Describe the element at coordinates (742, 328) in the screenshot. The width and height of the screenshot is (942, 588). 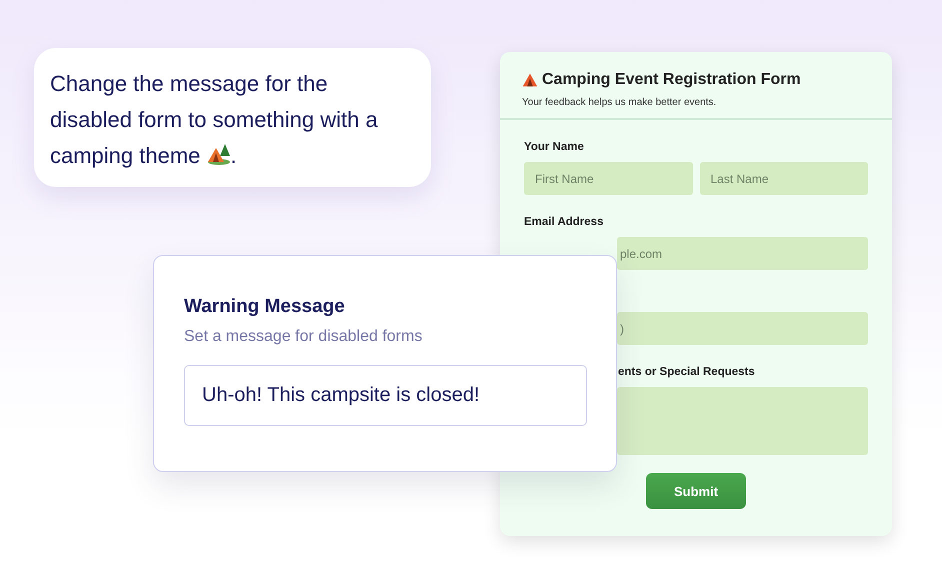
I see `input-field: )` at that location.